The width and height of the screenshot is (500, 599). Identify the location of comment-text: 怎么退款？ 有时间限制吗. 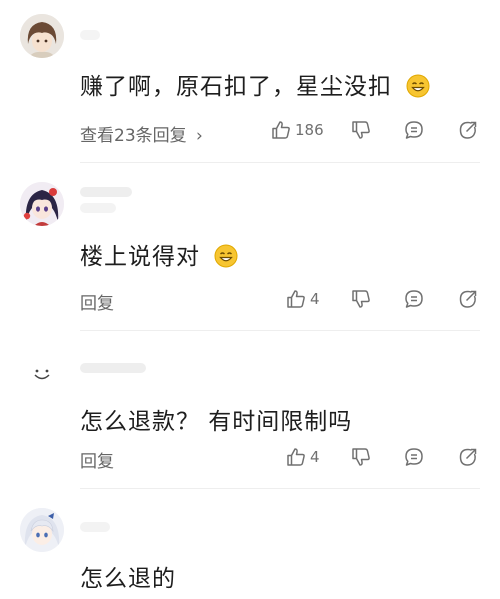
(216, 422).